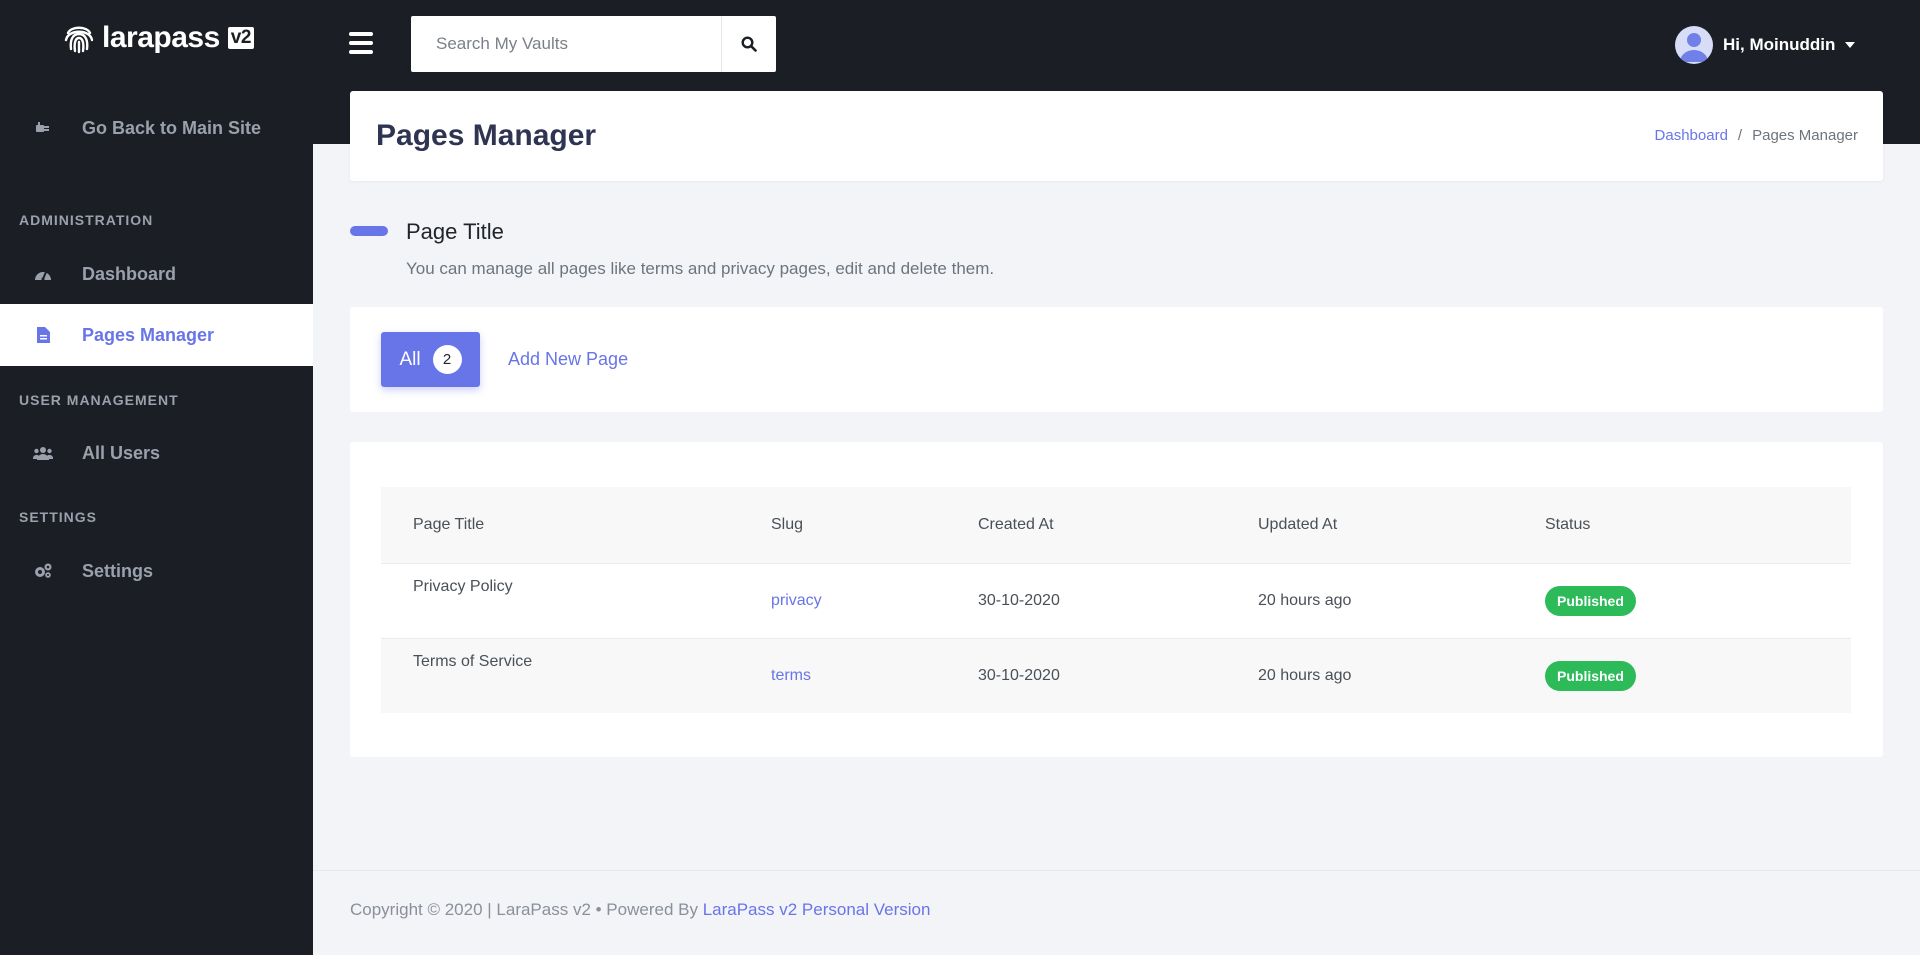  Describe the element at coordinates (1298, 524) in the screenshot. I see `column-header-updated-at: Updated At` at that location.